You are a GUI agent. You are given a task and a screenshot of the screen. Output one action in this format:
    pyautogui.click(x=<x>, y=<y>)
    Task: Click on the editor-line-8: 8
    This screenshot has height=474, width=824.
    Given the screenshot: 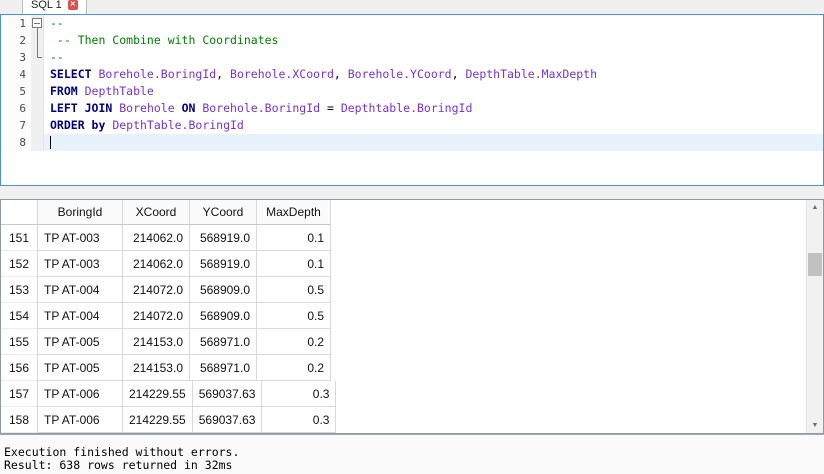 What is the action you would take?
    pyautogui.click(x=412, y=142)
    